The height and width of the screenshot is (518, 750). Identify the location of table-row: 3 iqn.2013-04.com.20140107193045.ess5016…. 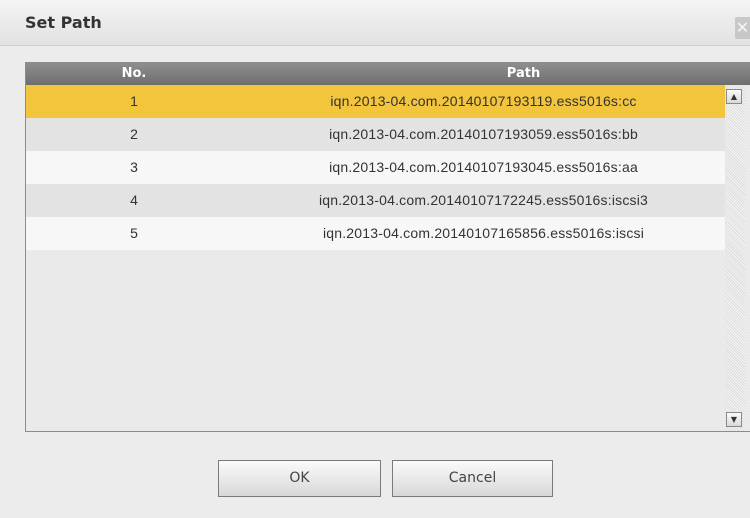
(375, 167).